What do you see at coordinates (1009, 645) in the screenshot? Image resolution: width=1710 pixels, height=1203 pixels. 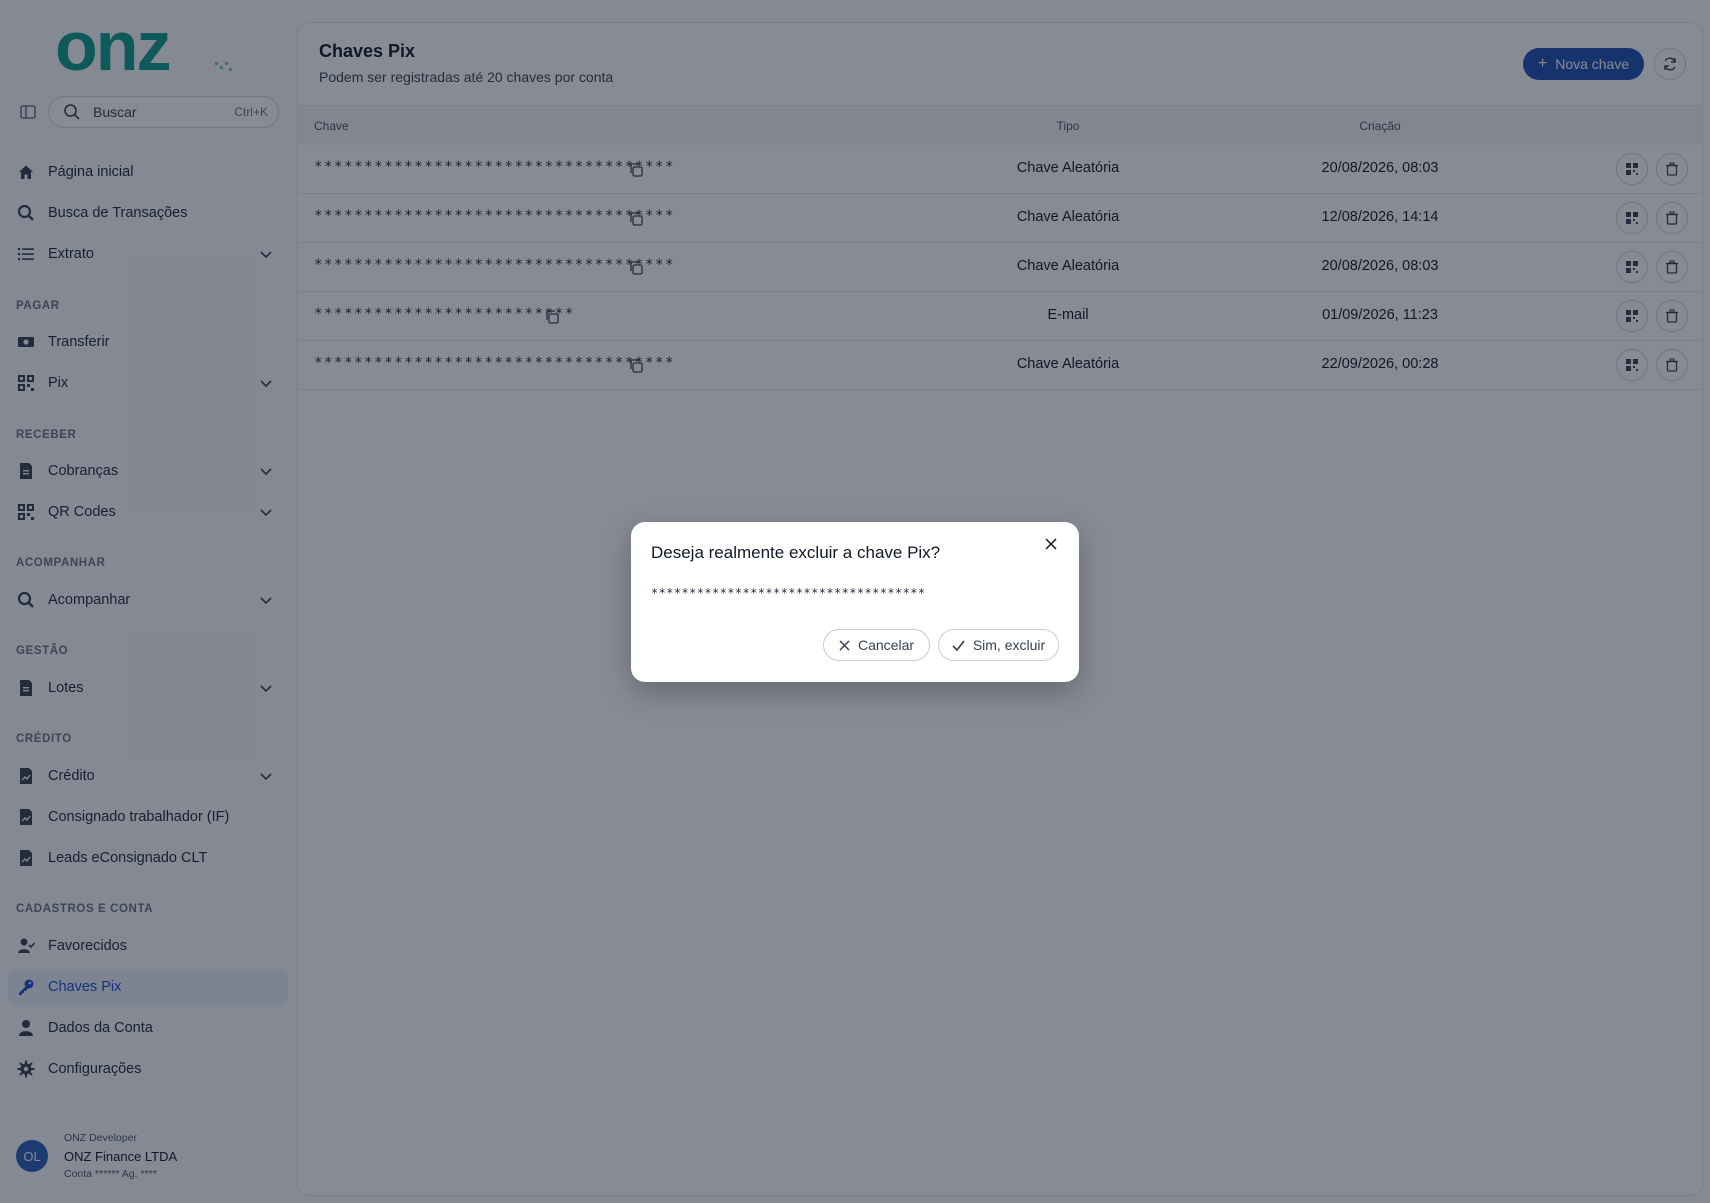 I see `confirm-label: Sim, excluir` at bounding box center [1009, 645].